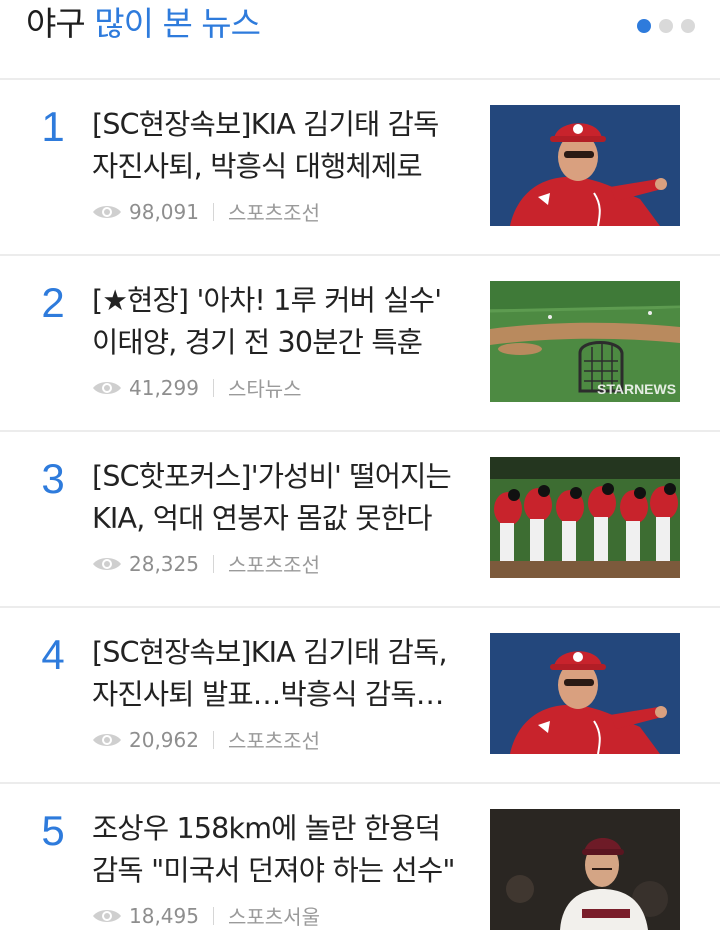 The height and width of the screenshot is (942, 720). I want to click on rank-number: 3, so click(53, 478).